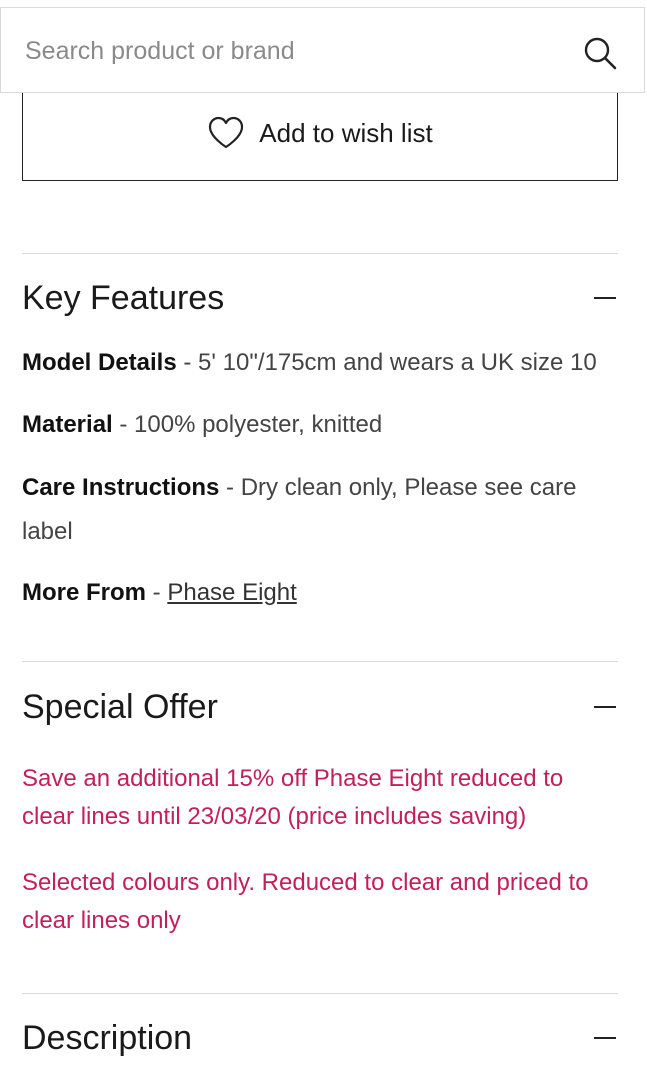  What do you see at coordinates (285, 51) in the screenshot?
I see `search-input` at bounding box center [285, 51].